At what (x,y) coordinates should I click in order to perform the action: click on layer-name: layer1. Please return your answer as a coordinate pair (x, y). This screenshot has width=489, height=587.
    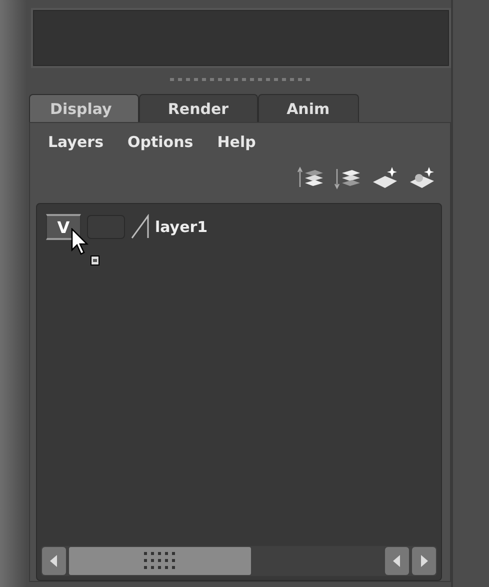
    Looking at the image, I should click on (181, 227).